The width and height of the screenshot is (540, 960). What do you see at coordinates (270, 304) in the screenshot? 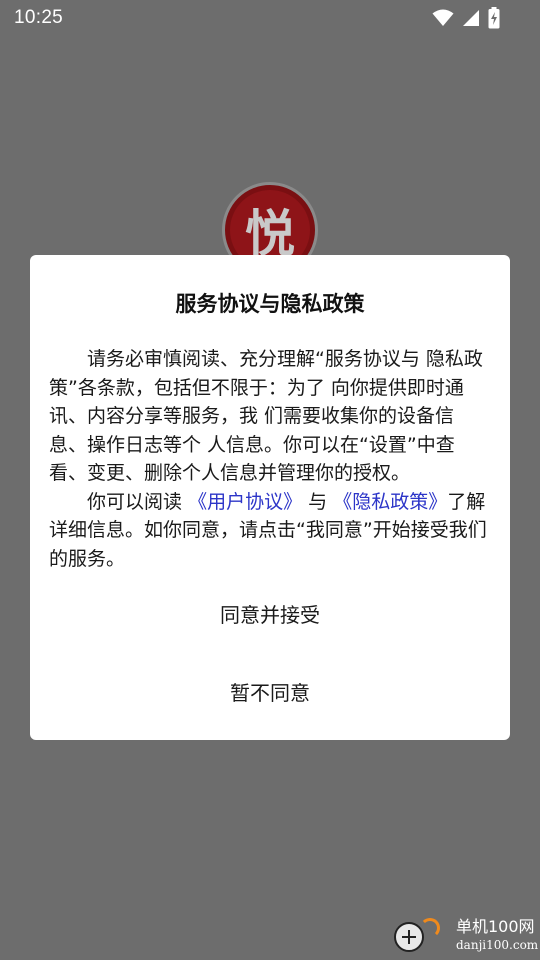
I see `dialog-title: 服务协议与隐私政策` at bounding box center [270, 304].